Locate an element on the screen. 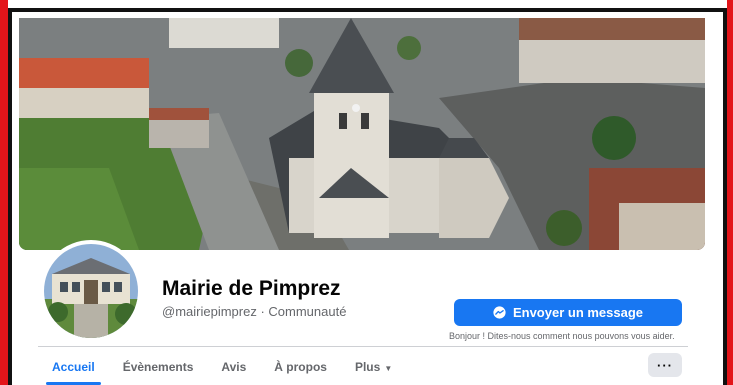  tab-accueil: Accueil is located at coordinates (73, 368).